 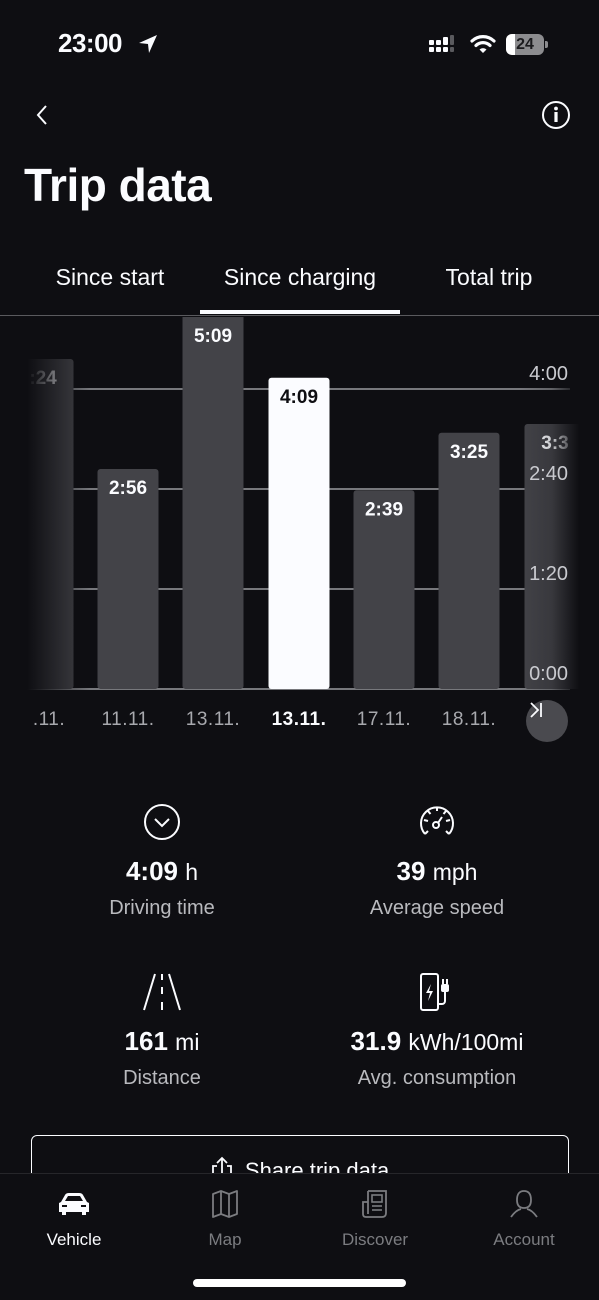 What do you see at coordinates (74, 1204) in the screenshot?
I see `car-icon` at bounding box center [74, 1204].